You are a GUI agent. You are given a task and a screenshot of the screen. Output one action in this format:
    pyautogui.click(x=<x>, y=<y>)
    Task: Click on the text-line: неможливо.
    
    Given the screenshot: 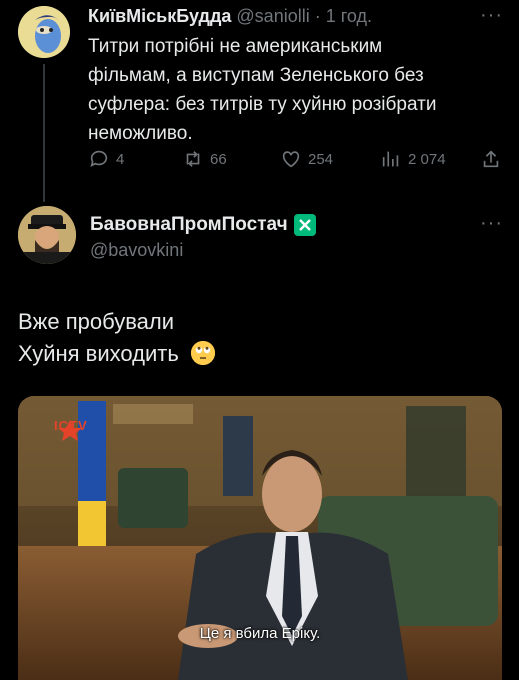 What is the action you would take?
    pyautogui.click(x=140, y=133)
    